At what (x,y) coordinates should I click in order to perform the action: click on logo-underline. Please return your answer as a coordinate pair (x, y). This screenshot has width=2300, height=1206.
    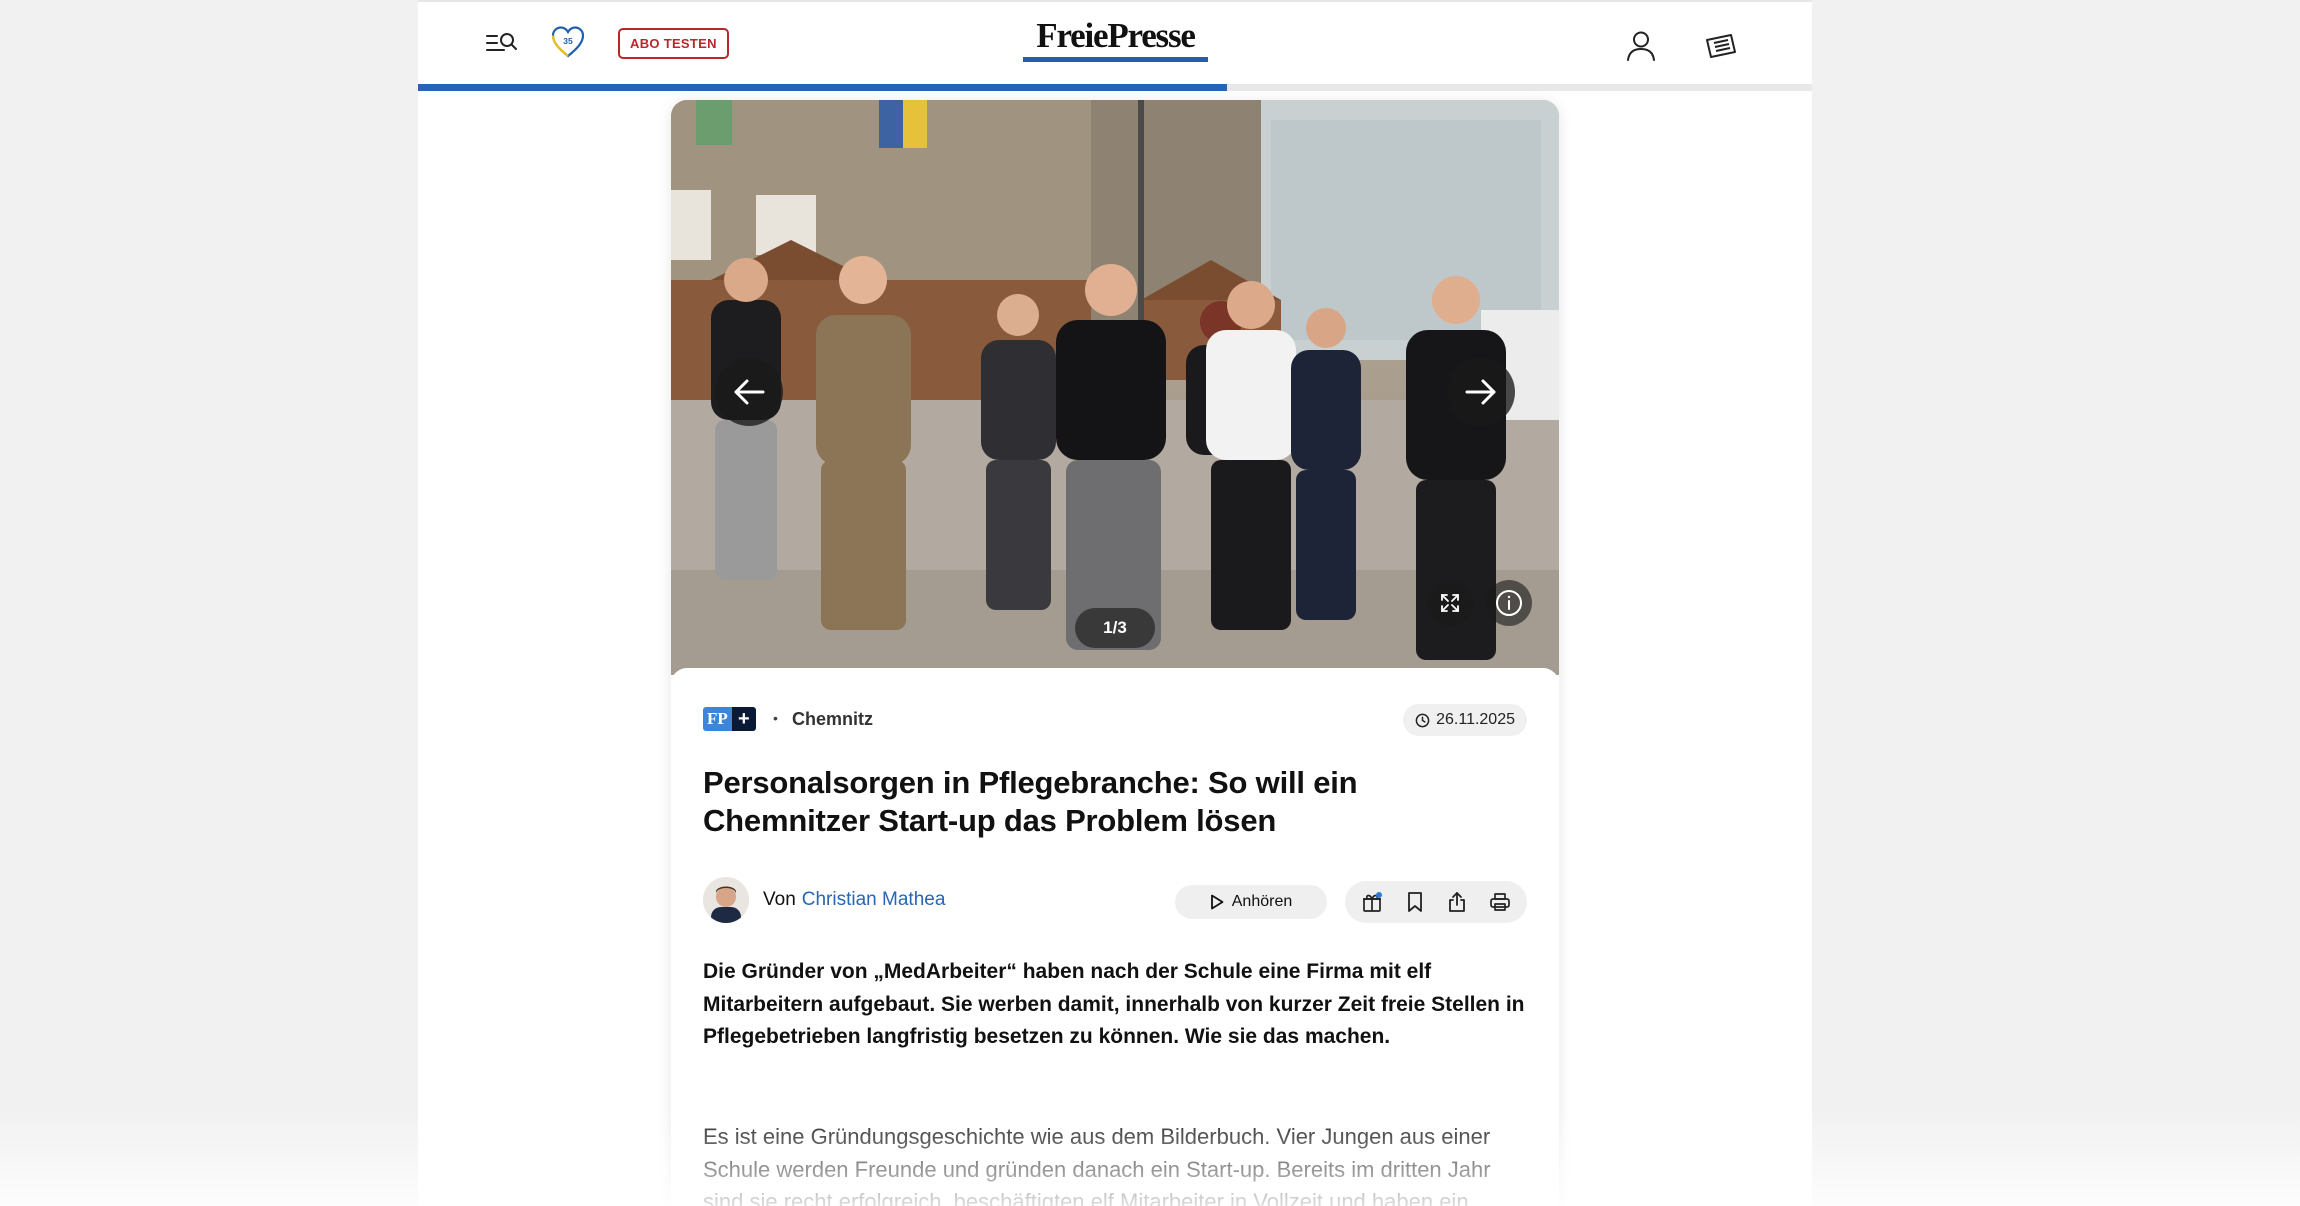
    Looking at the image, I should click on (1115, 59).